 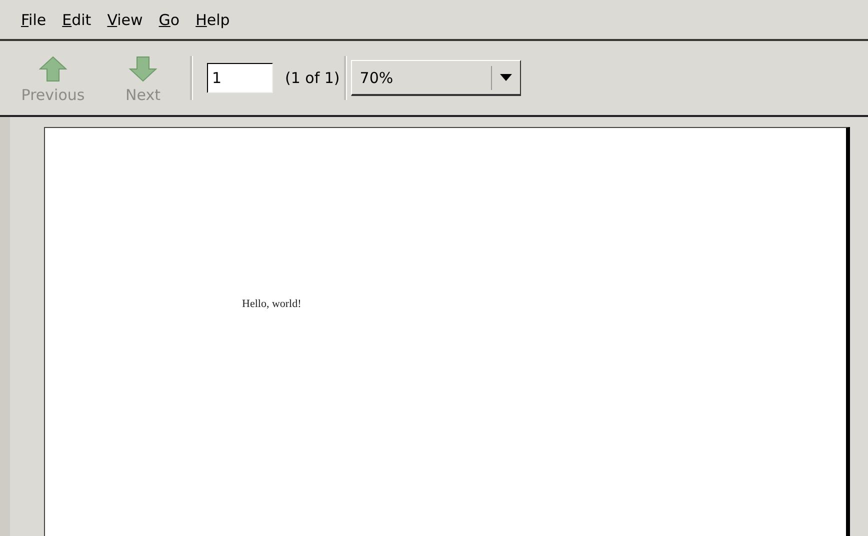 What do you see at coordinates (77, 19) in the screenshot?
I see `menu-item: Edit` at bounding box center [77, 19].